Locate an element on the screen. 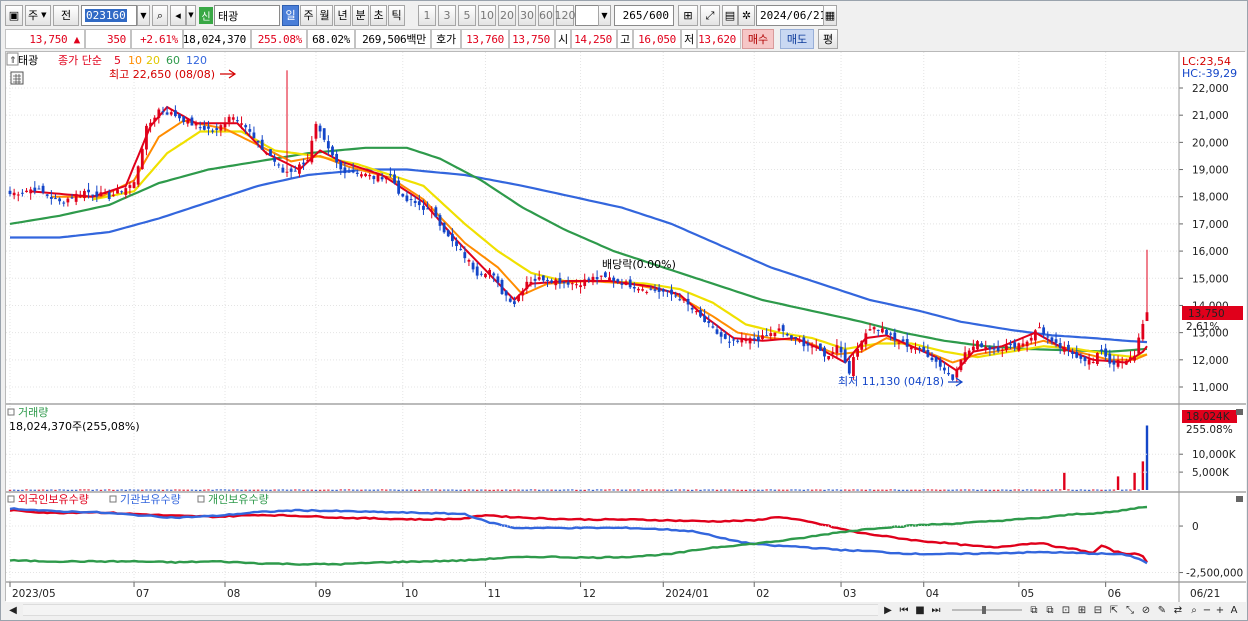  period-tab-6: 틱 is located at coordinates (396, 15).